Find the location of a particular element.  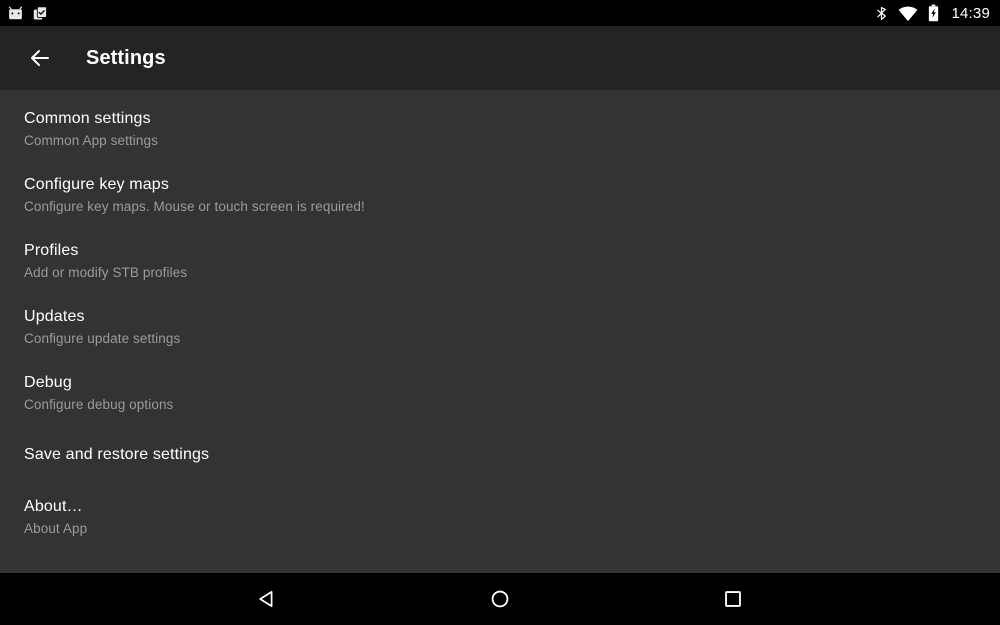

list-item-title: Save and restore settings is located at coordinates (117, 454).